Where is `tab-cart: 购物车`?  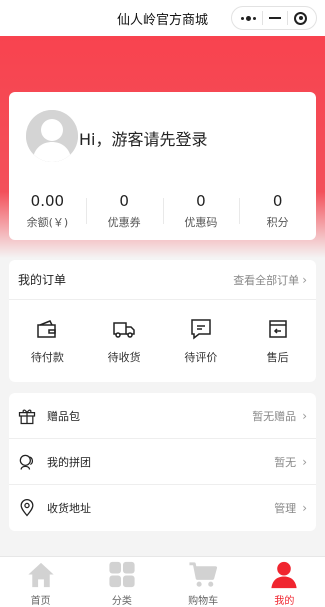
tab-cart: 购物车 is located at coordinates (203, 582).